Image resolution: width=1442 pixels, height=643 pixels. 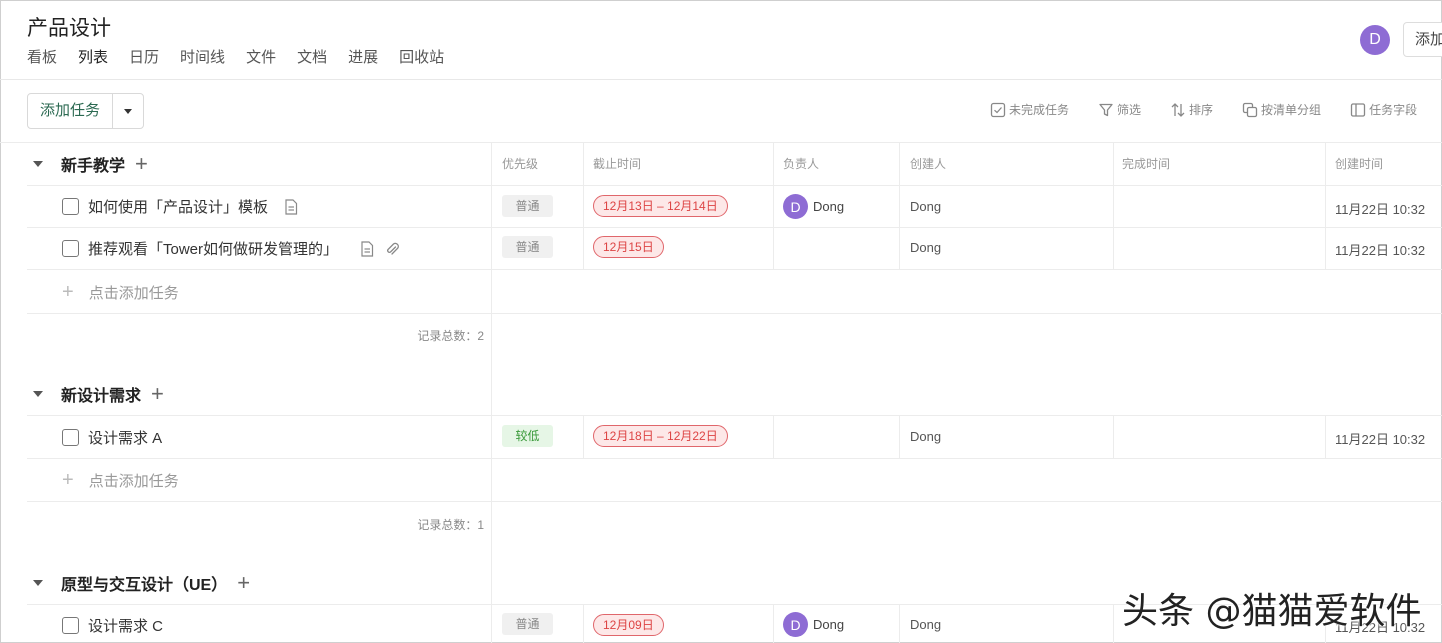 I want to click on priority-badge: 较低, so click(x=527, y=436).